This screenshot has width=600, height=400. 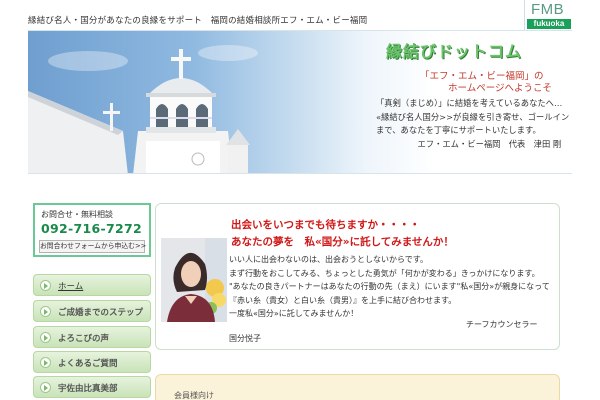 What do you see at coordinates (88, 389) in the screenshot?
I see `nav-item-label: 宇佐由比真美部` at bounding box center [88, 389].